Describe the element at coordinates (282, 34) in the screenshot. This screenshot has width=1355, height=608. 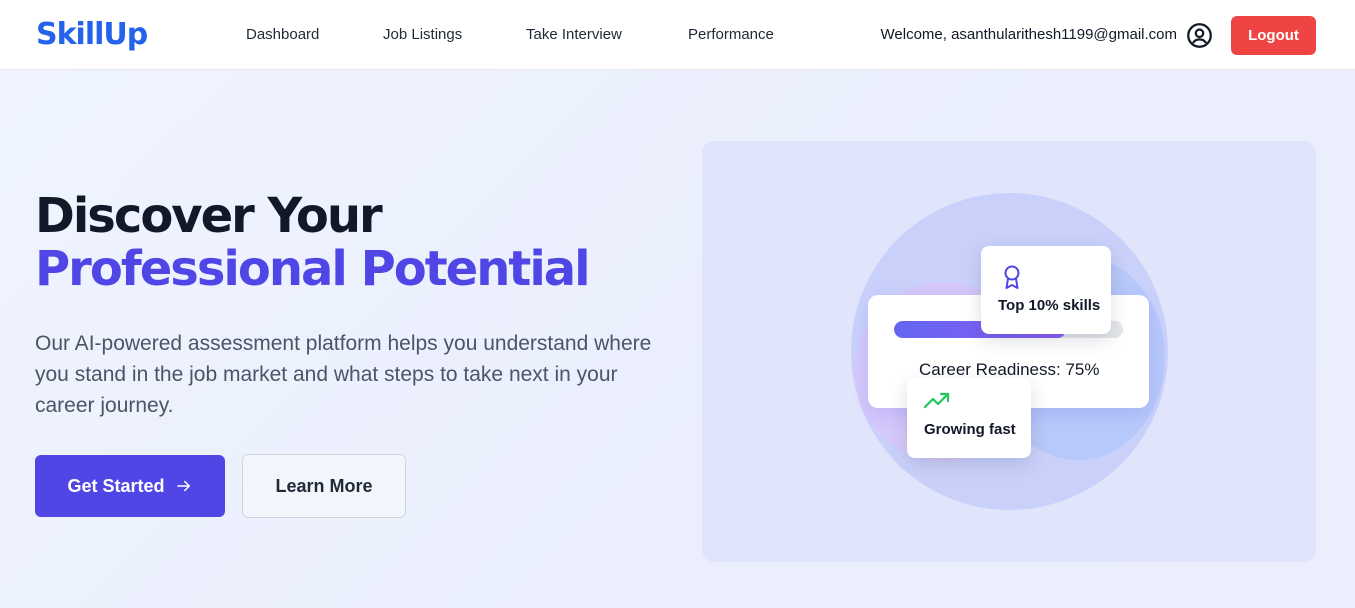
I see `nav-dashboard: Dashboard` at that location.